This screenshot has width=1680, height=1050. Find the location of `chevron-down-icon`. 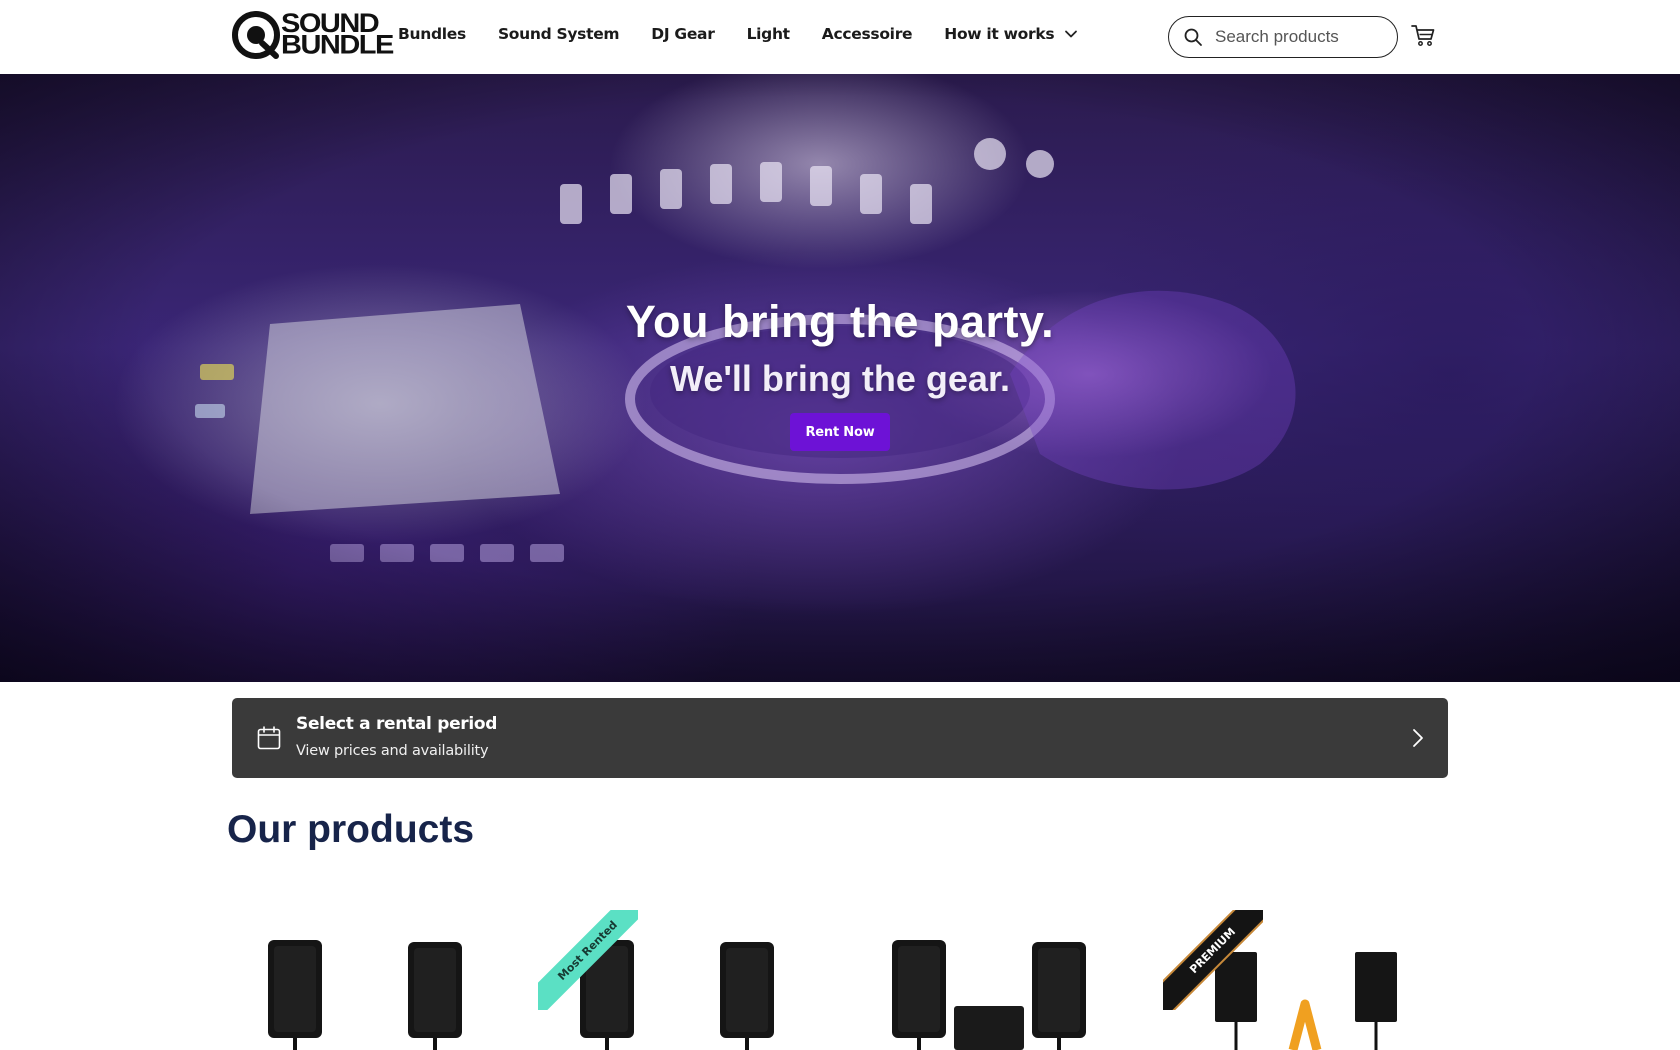

chevron-down-icon is located at coordinates (1071, 34).